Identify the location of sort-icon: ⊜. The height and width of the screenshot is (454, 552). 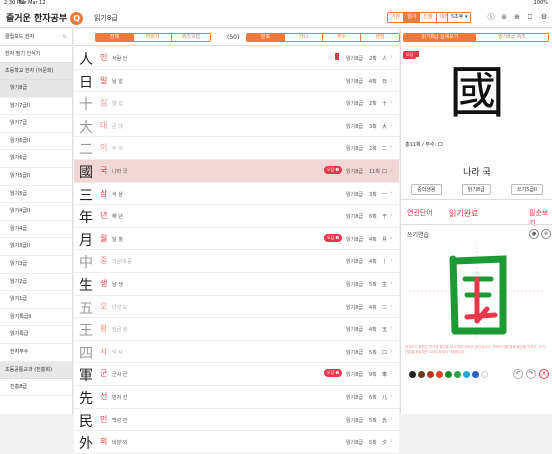
(504, 17).